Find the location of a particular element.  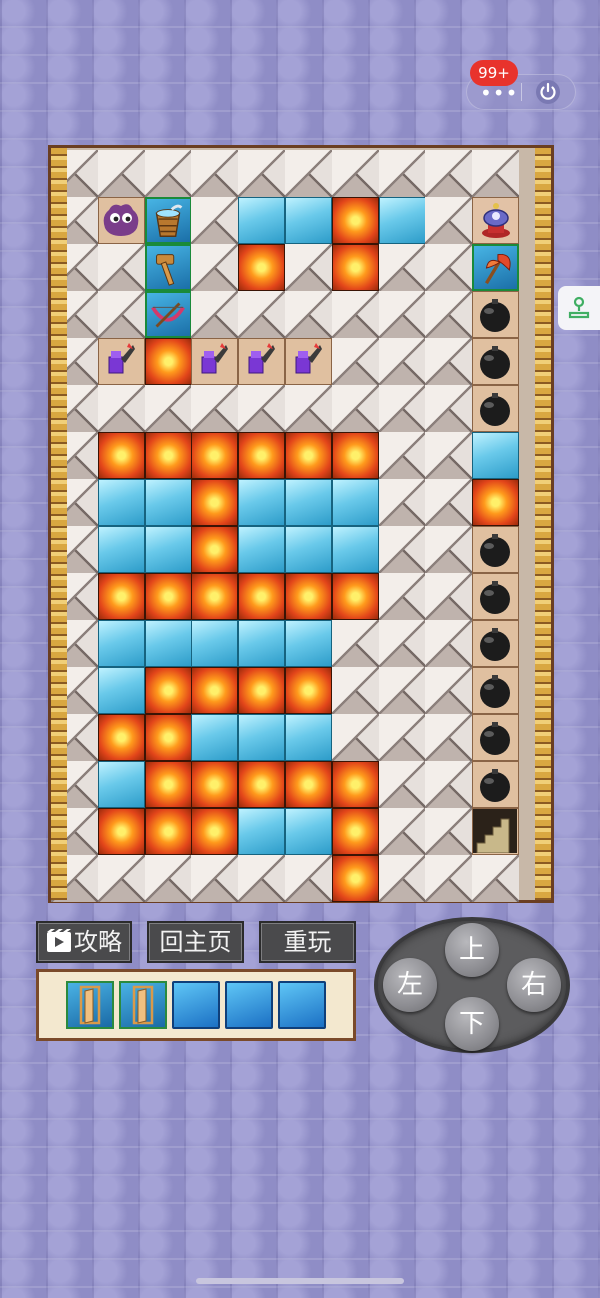

crossbow-icon is located at coordinates (168, 314).